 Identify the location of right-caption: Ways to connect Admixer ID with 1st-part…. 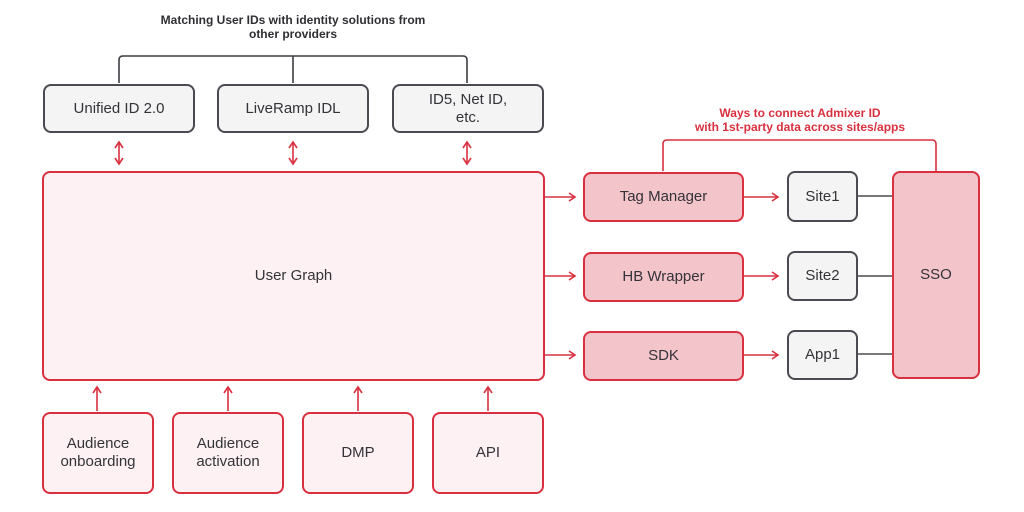
(800, 120).